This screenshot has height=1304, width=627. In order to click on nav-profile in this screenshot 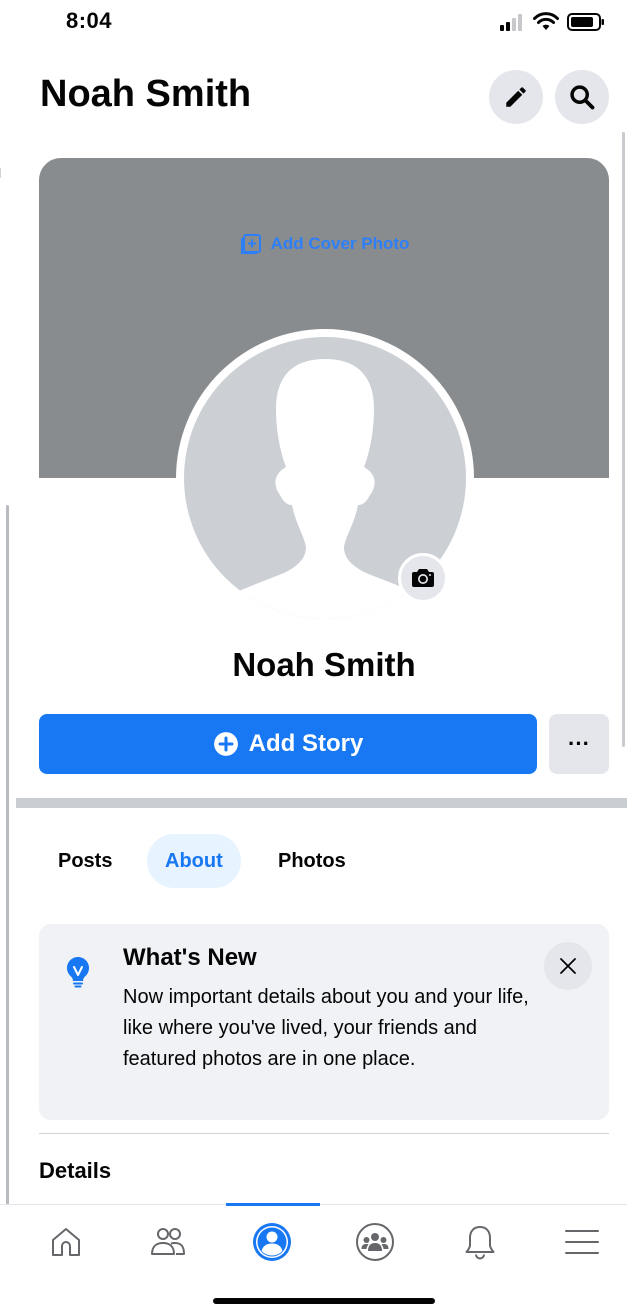, I will do `click(272, 1242)`.